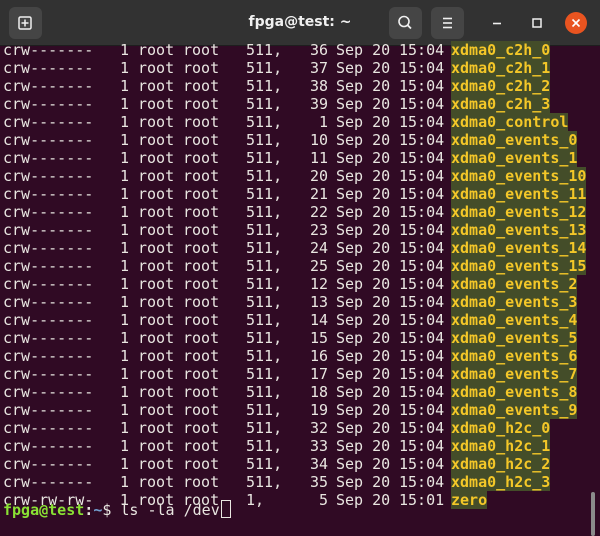  I want to click on new-tab-icon, so click(25, 23).